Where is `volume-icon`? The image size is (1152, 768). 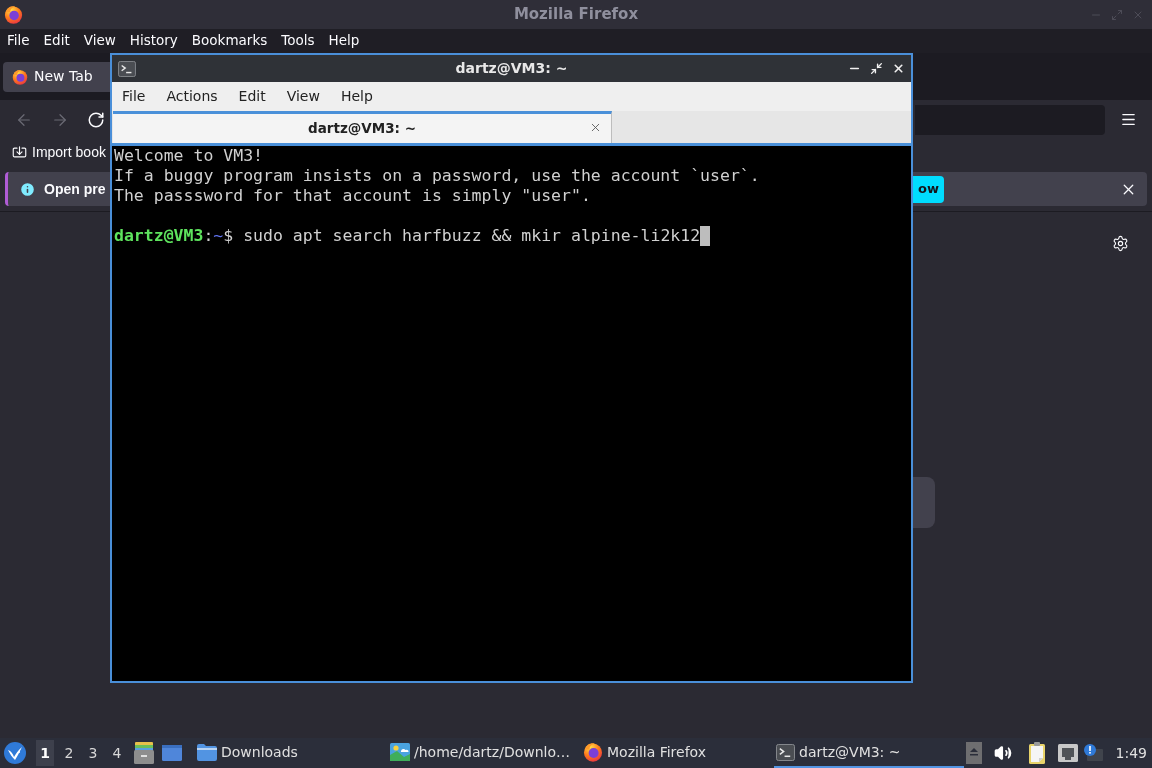
volume-icon is located at coordinates (1002, 753).